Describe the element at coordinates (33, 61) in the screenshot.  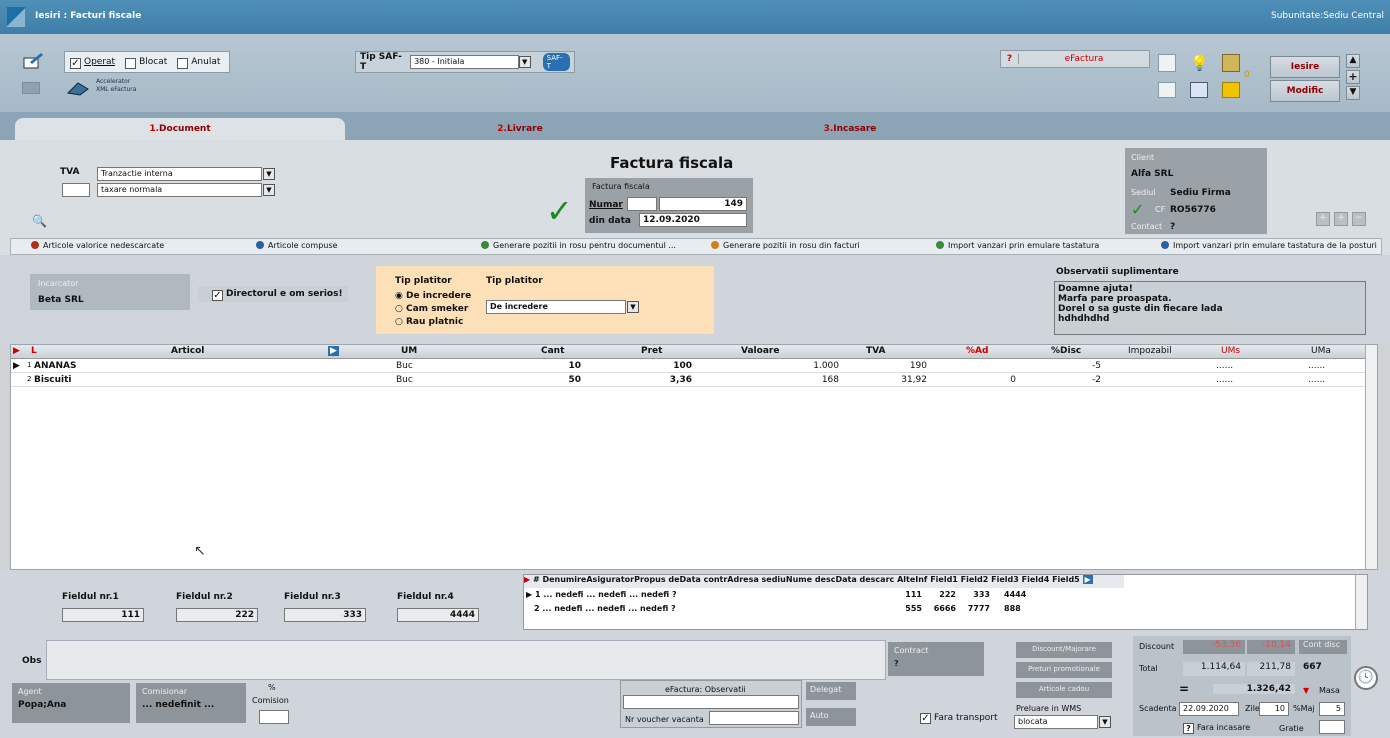
I see `edit-icon` at that location.